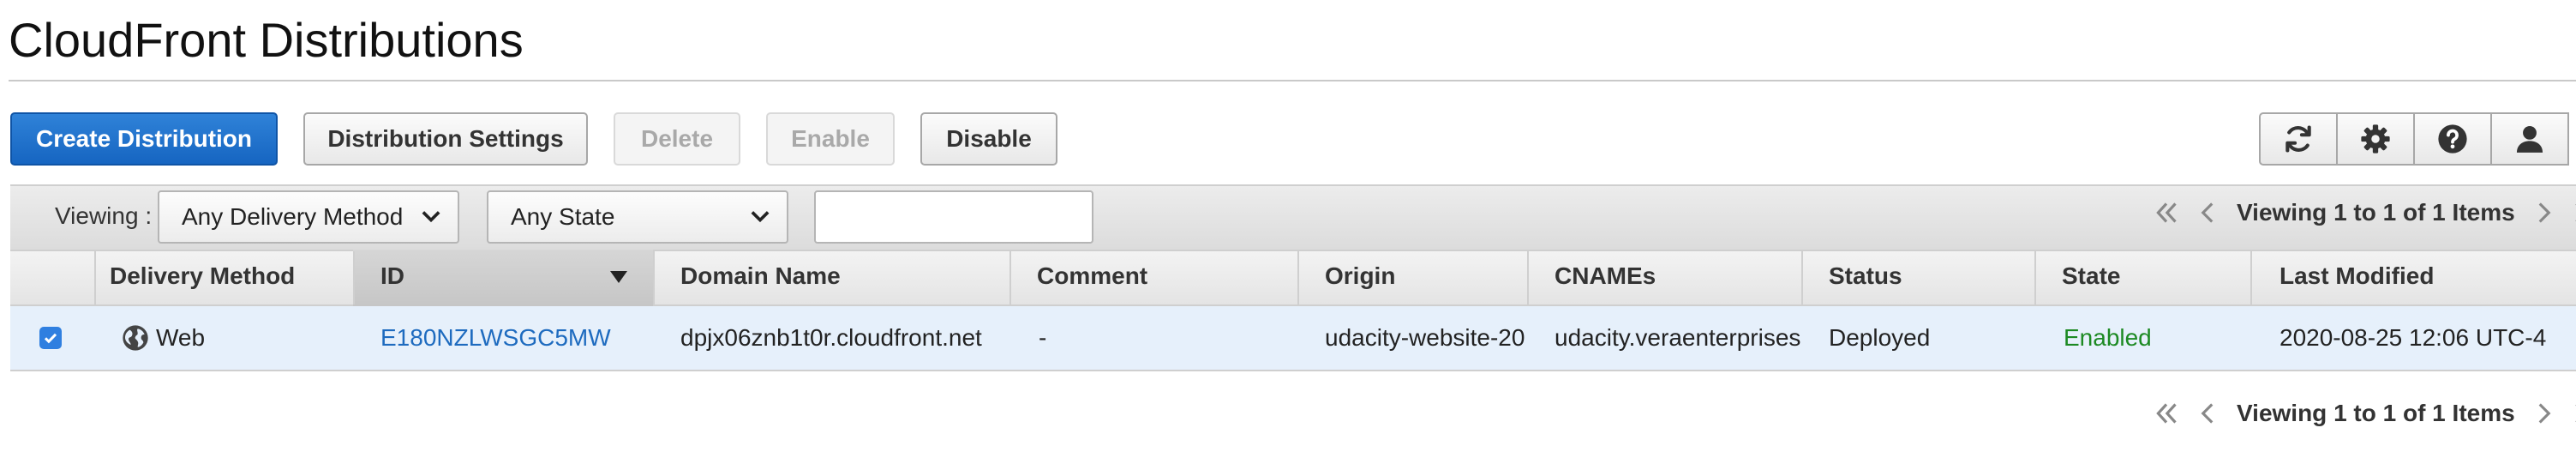  I want to click on delivery-method-select: Any Delivery Method, so click(308, 217).